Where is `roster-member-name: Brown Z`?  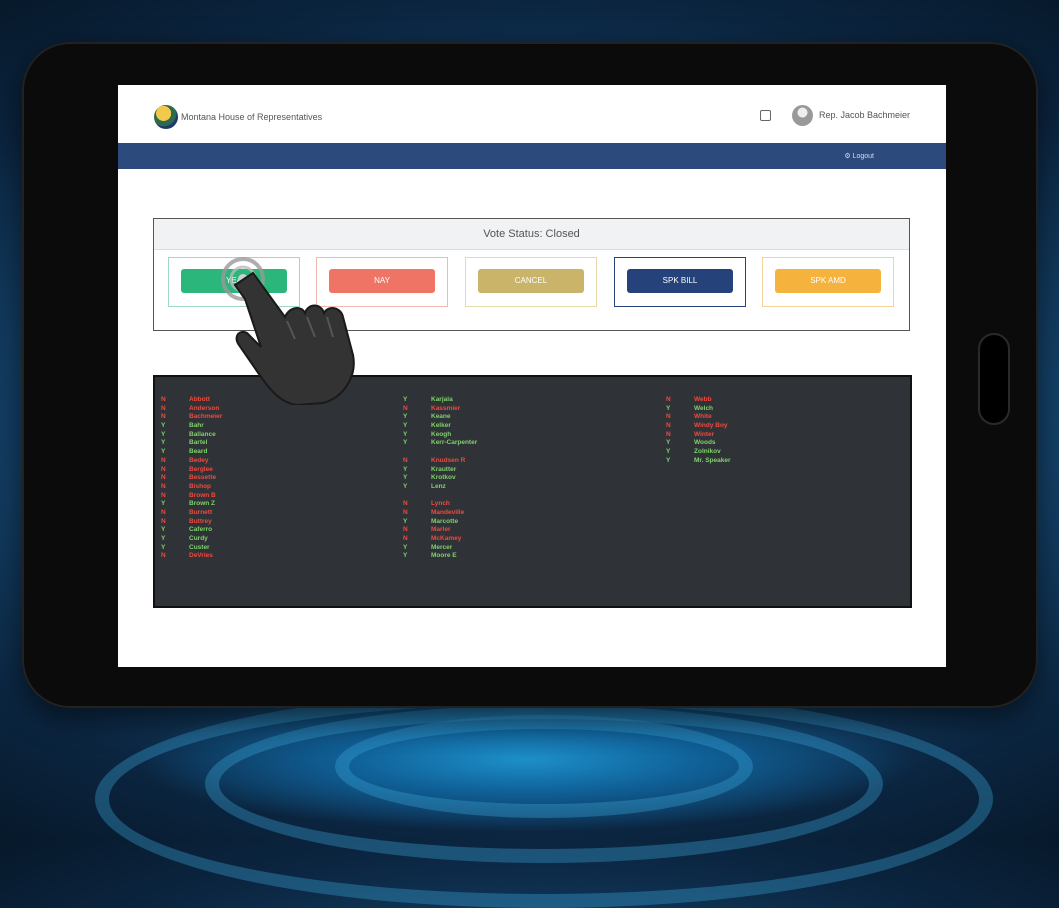 roster-member-name: Brown Z is located at coordinates (202, 504).